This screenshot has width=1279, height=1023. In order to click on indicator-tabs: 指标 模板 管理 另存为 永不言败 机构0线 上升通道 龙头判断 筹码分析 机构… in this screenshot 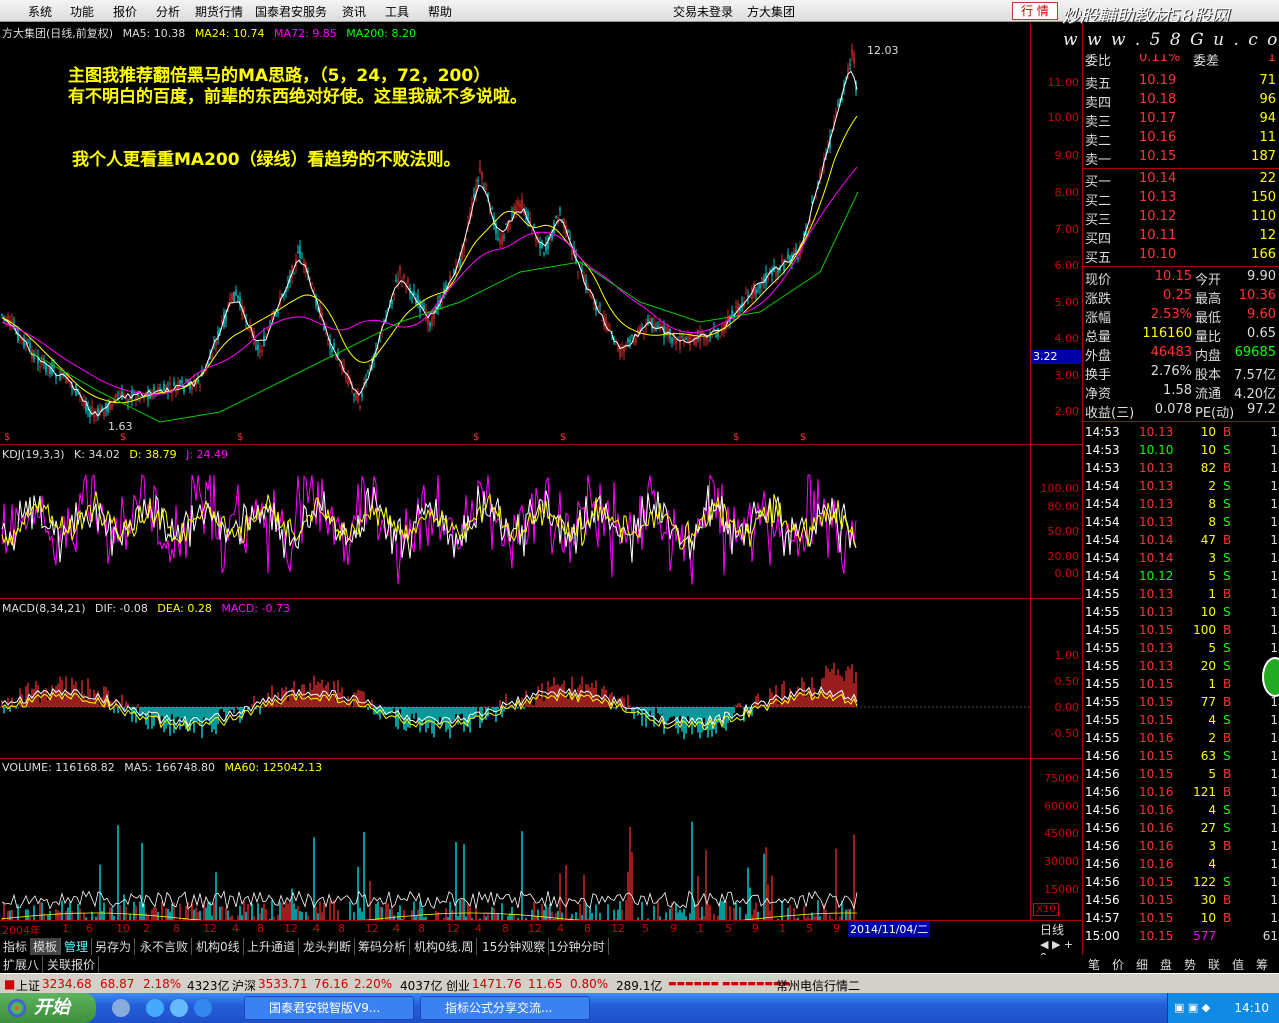, I will do `click(541, 950)`.